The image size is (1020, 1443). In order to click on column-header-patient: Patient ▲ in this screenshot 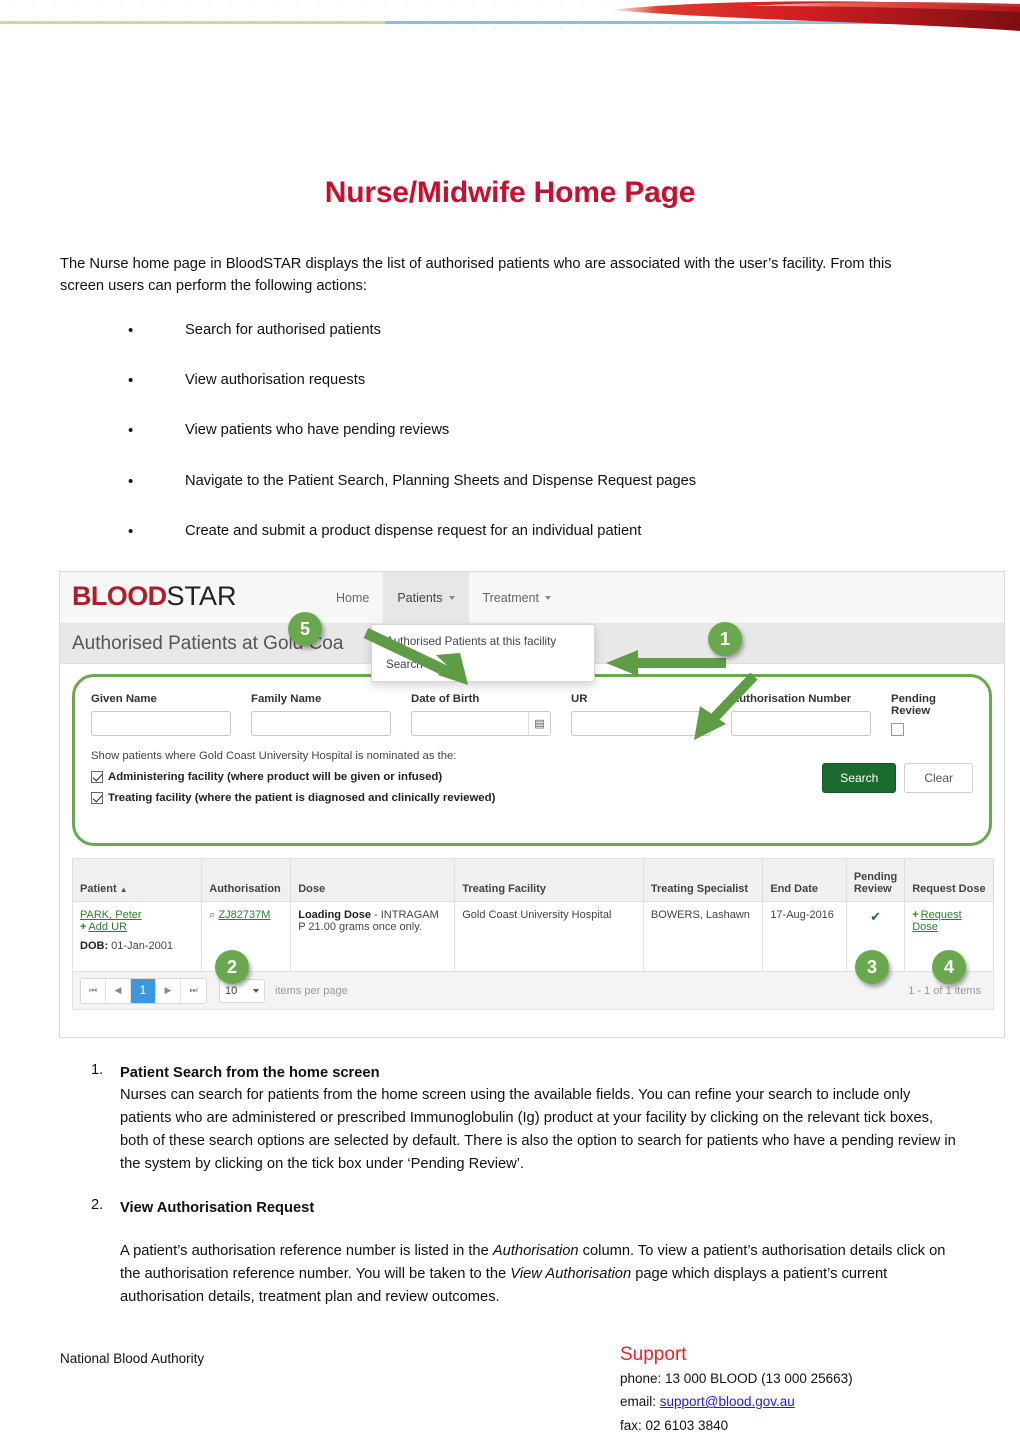, I will do `click(137, 880)`.